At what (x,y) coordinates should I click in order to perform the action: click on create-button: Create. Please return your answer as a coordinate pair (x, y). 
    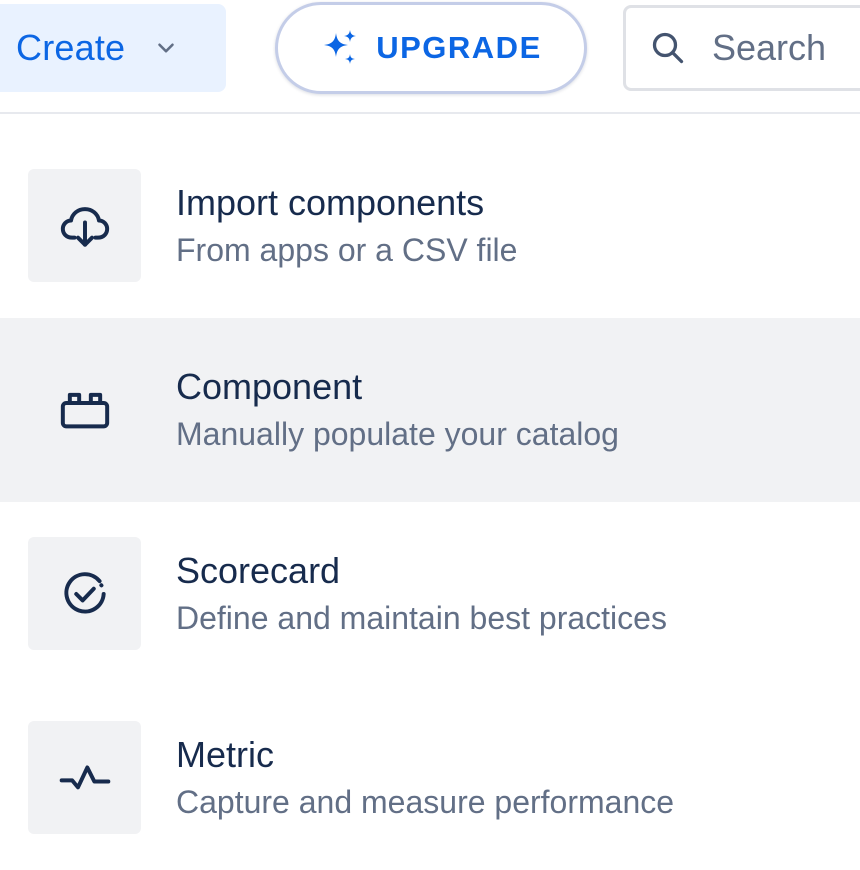
    Looking at the image, I should click on (113, 48).